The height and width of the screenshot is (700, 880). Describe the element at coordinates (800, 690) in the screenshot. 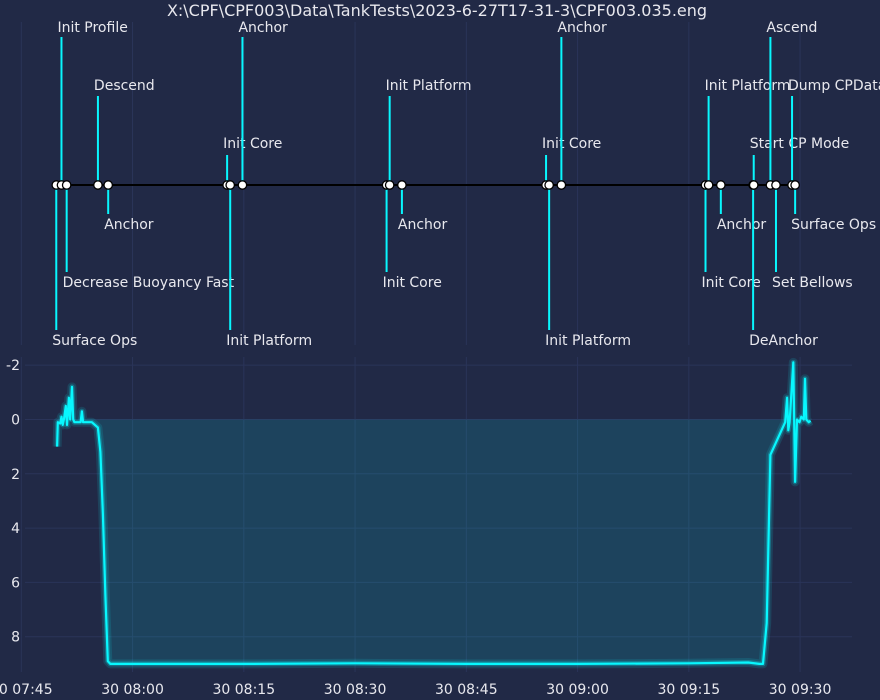

I see `x-tick-label: 30 09:30` at that location.